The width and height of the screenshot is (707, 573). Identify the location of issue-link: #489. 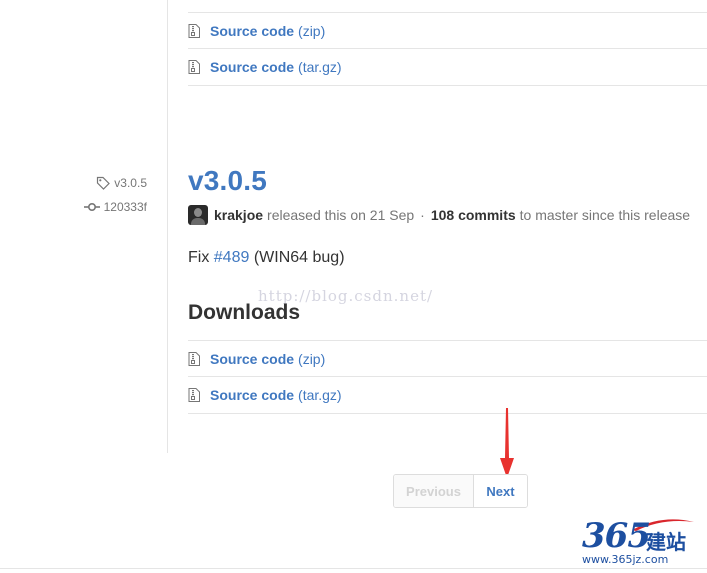
(232, 257).